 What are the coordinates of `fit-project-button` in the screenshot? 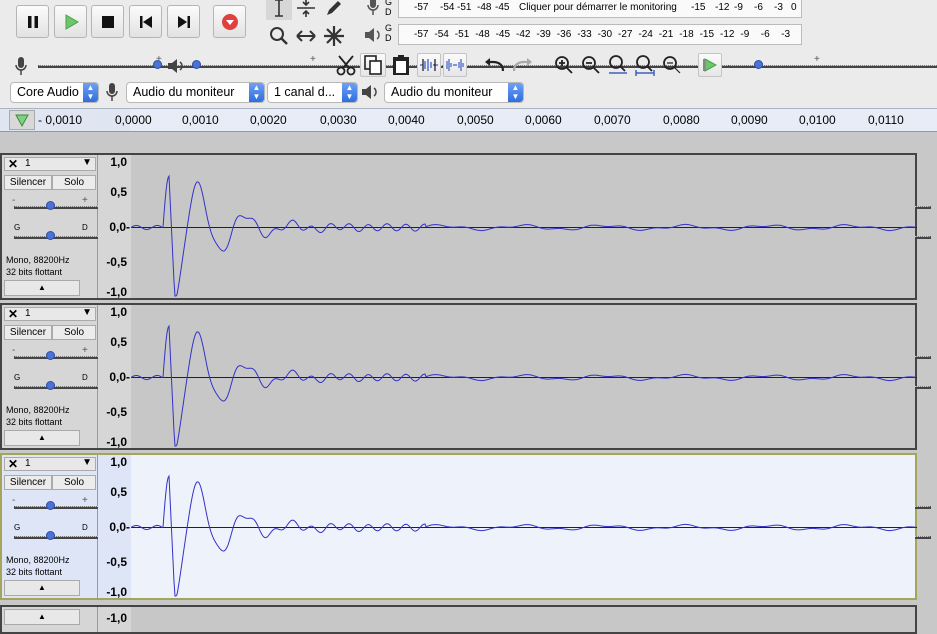 It's located at (645, 65).